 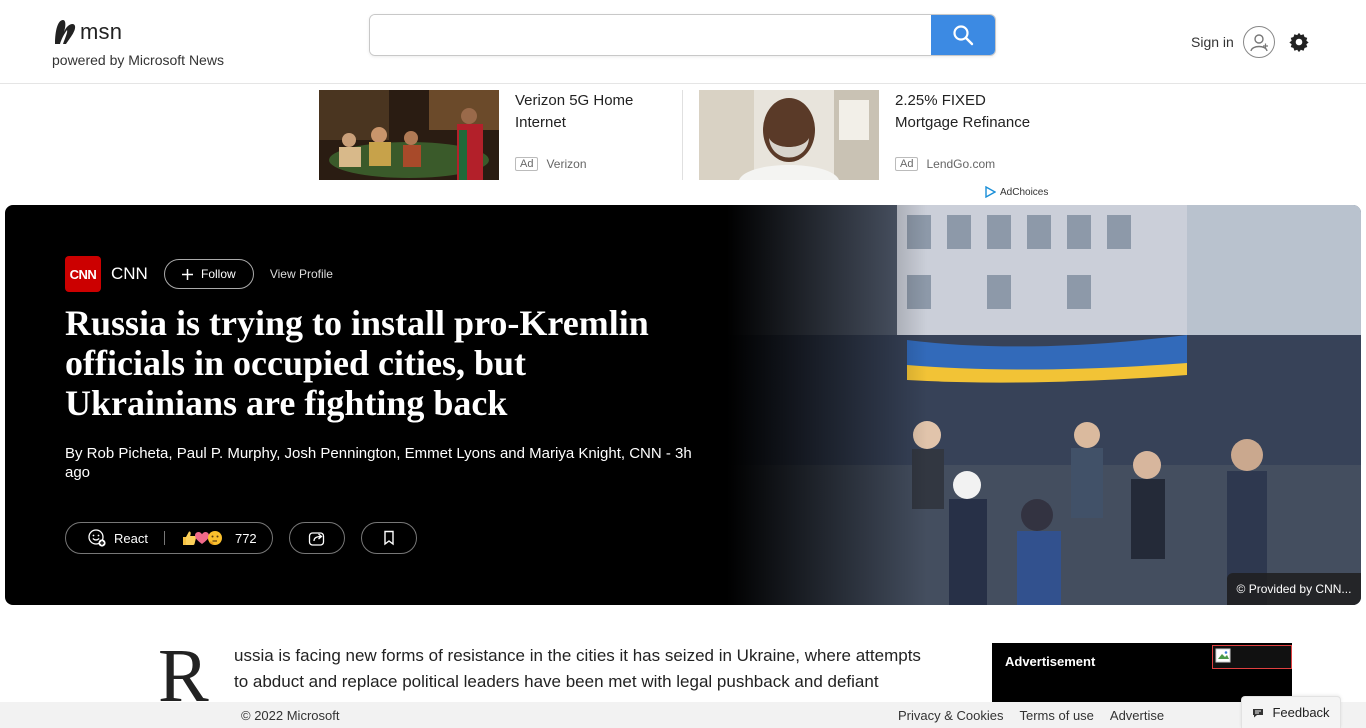 I want to click on ad-advertiser: Verizon, so click(x=566, y=164).